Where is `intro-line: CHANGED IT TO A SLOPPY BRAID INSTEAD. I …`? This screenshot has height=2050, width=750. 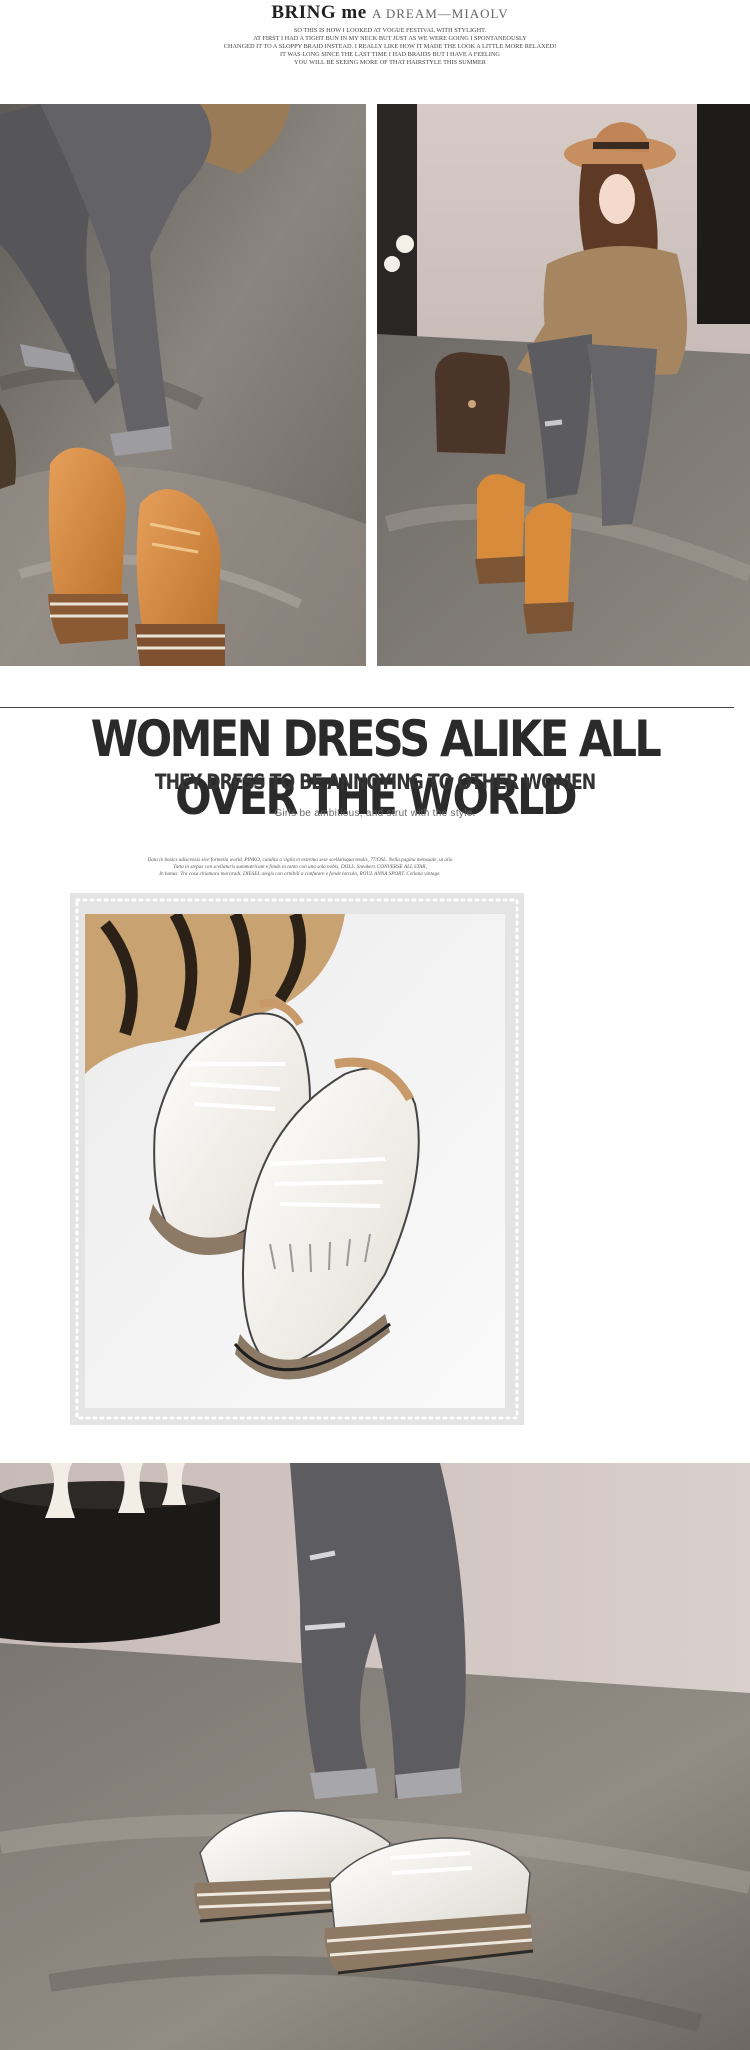 intro-line: CHANGED IT TO A SLOPPY BRAID INSTEAD. I … is located at coordinates (390, 46).